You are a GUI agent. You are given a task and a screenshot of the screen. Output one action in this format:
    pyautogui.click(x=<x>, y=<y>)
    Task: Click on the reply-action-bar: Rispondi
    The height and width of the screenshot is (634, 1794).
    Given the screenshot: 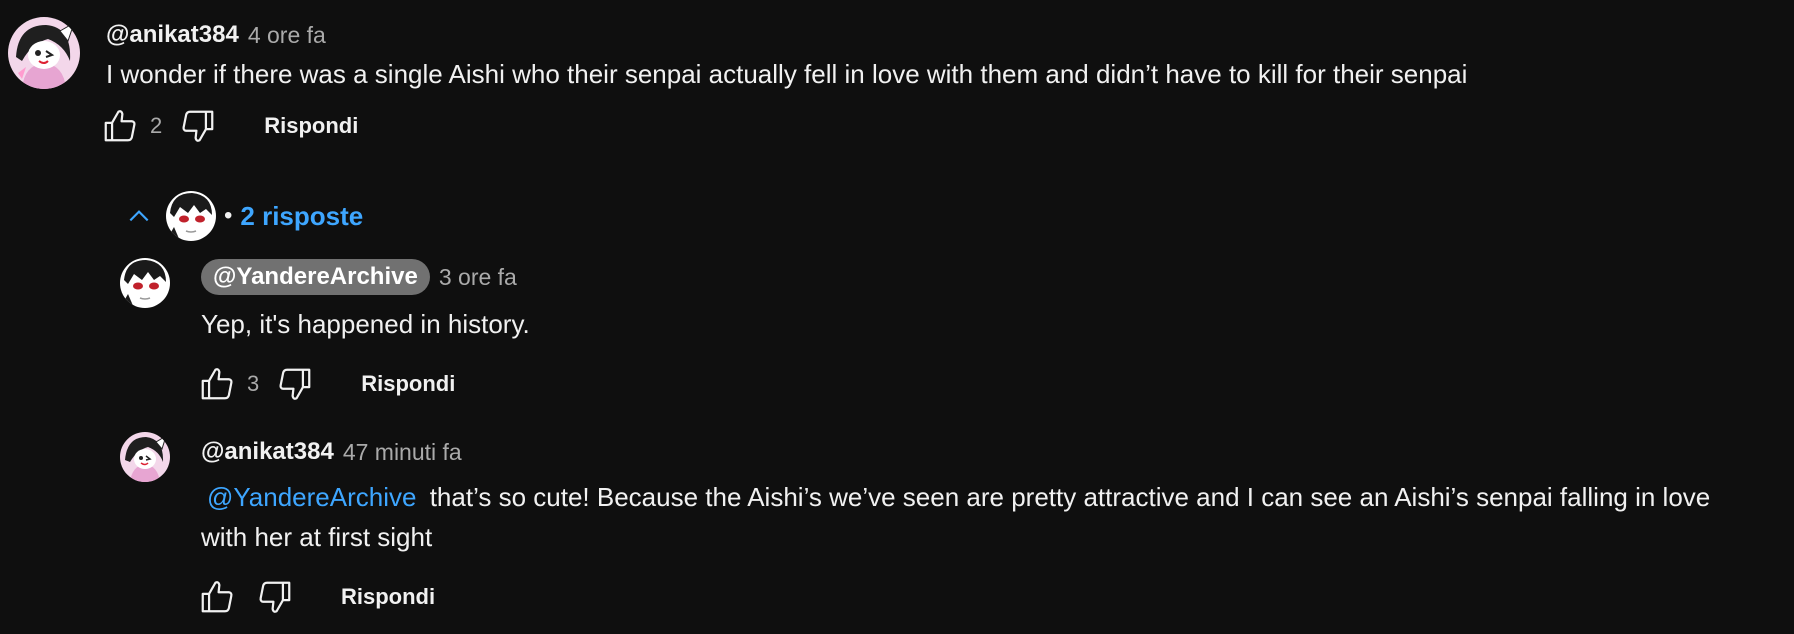 What is the action you would take?
    pyautogui.click(x=315, y=597)
    